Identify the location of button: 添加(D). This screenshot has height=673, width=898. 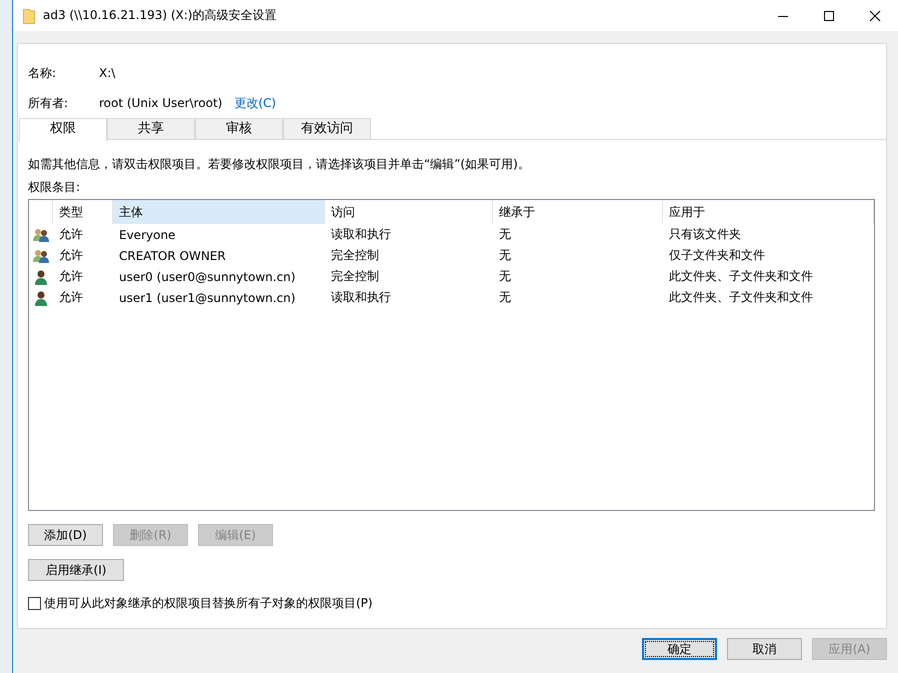
(65, 535).